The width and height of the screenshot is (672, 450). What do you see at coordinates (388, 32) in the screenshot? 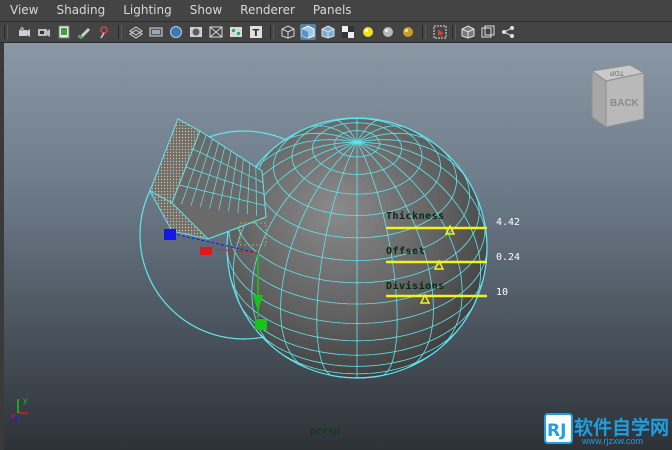
I see `shadows-icon` at bounding box center [388, 32].